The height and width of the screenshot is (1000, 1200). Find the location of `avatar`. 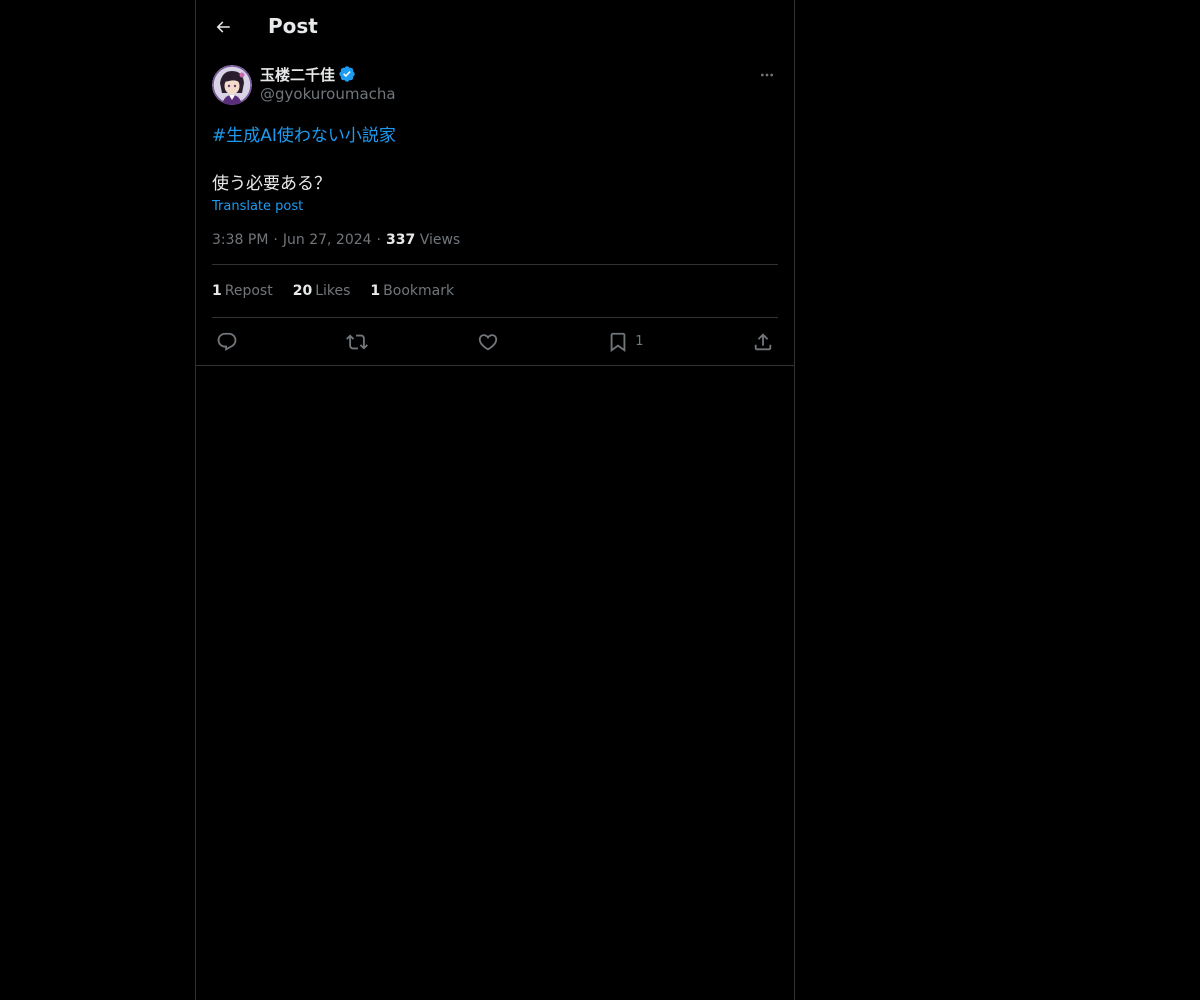

avatar is located at coordinates (232, 85).